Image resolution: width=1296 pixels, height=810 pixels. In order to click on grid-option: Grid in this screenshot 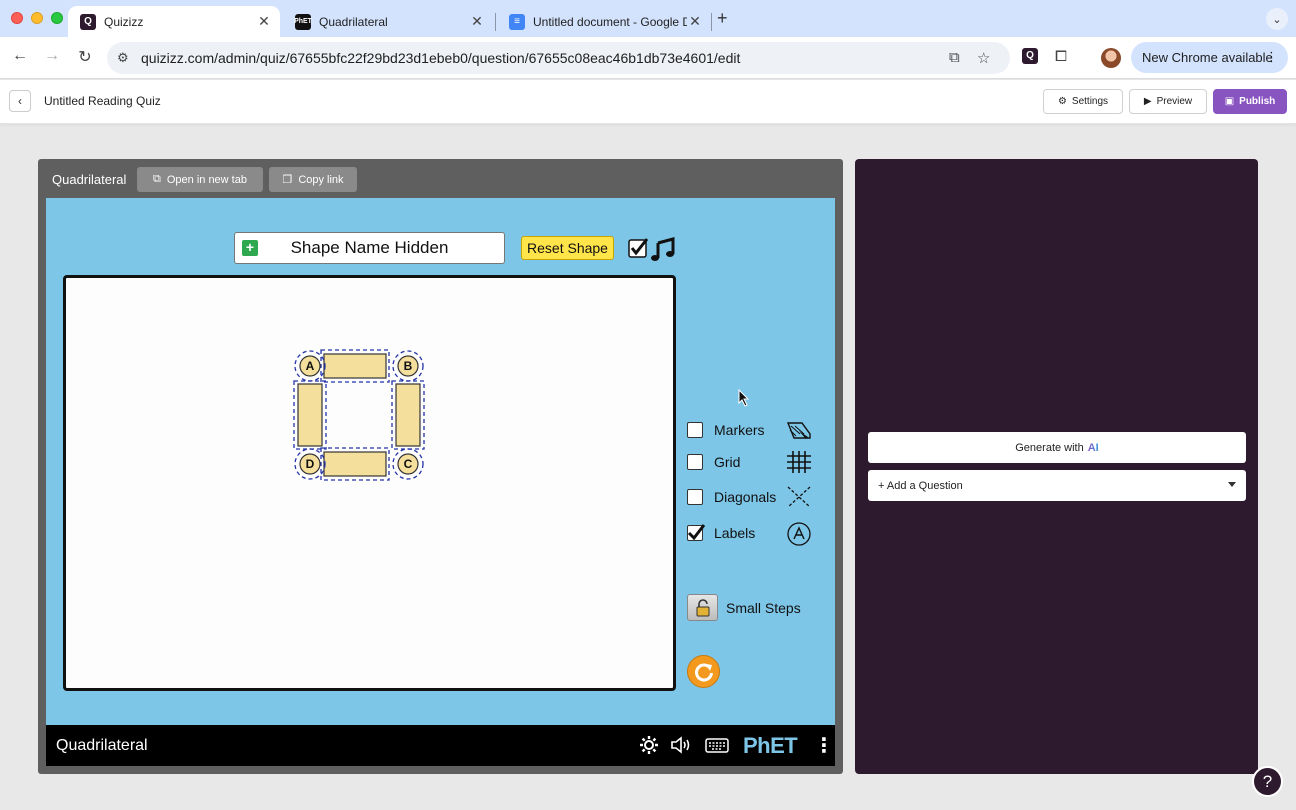, I will do `click(713, 462)`.